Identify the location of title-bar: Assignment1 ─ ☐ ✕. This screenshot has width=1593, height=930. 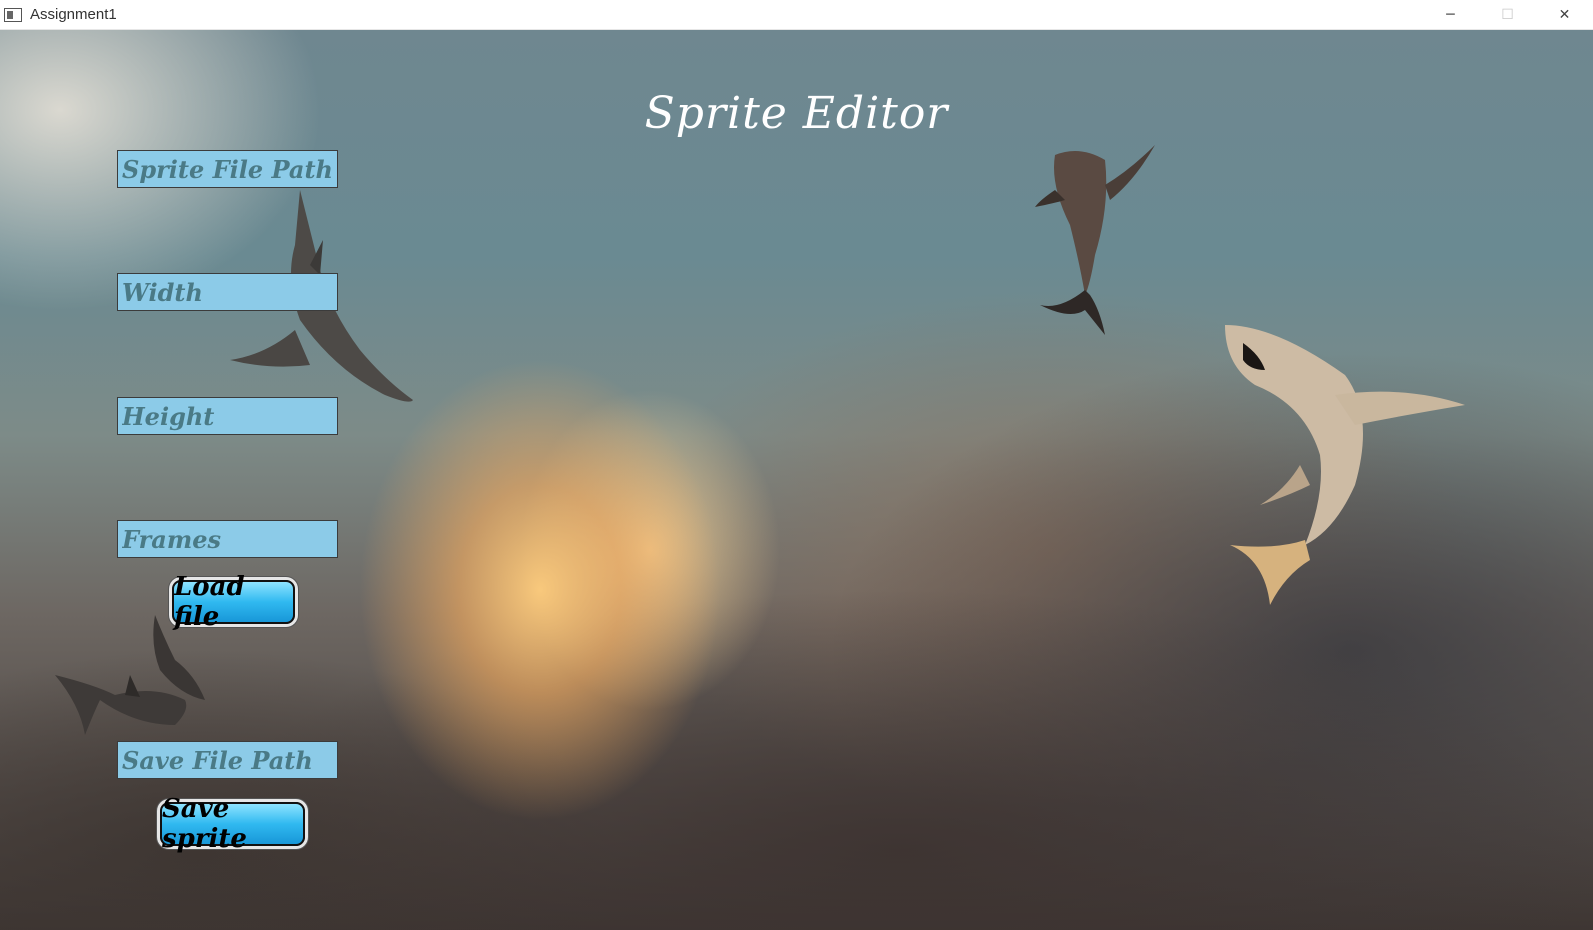
(796, 15).